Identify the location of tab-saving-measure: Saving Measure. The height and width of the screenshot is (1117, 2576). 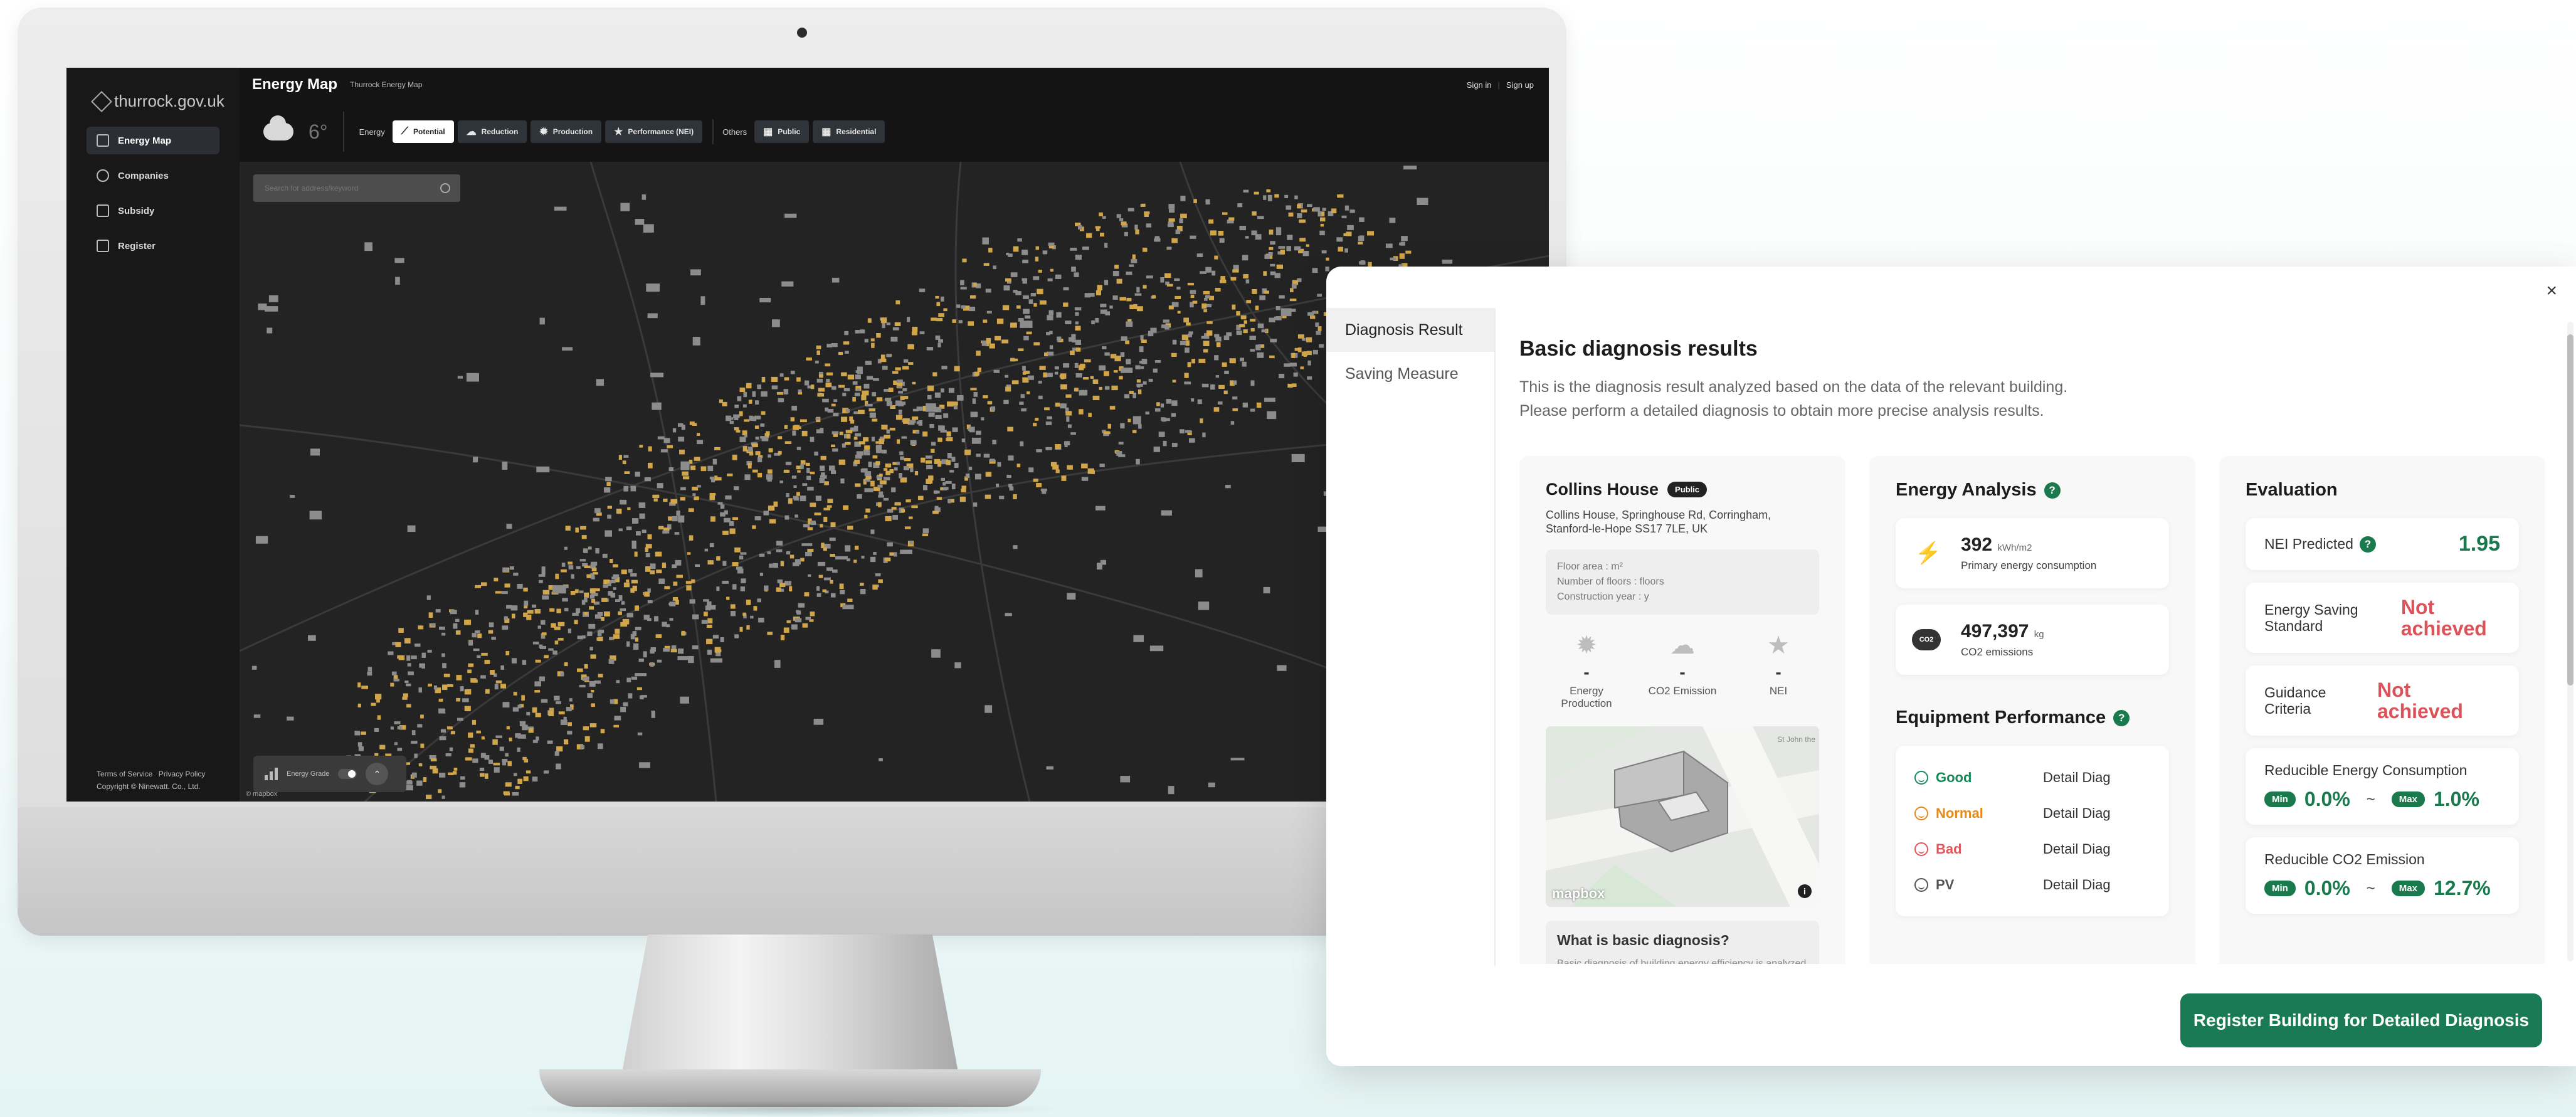
(1410, 374).